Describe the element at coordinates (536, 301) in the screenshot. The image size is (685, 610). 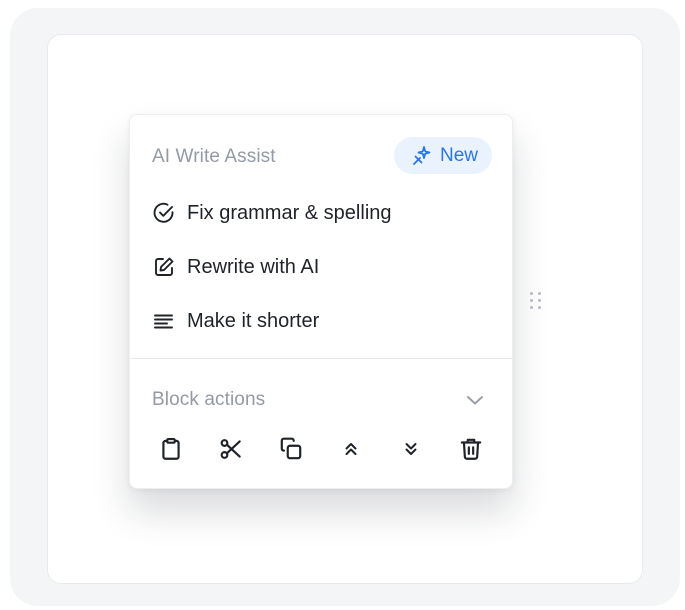
I see `grip-dots-icon` at that location.